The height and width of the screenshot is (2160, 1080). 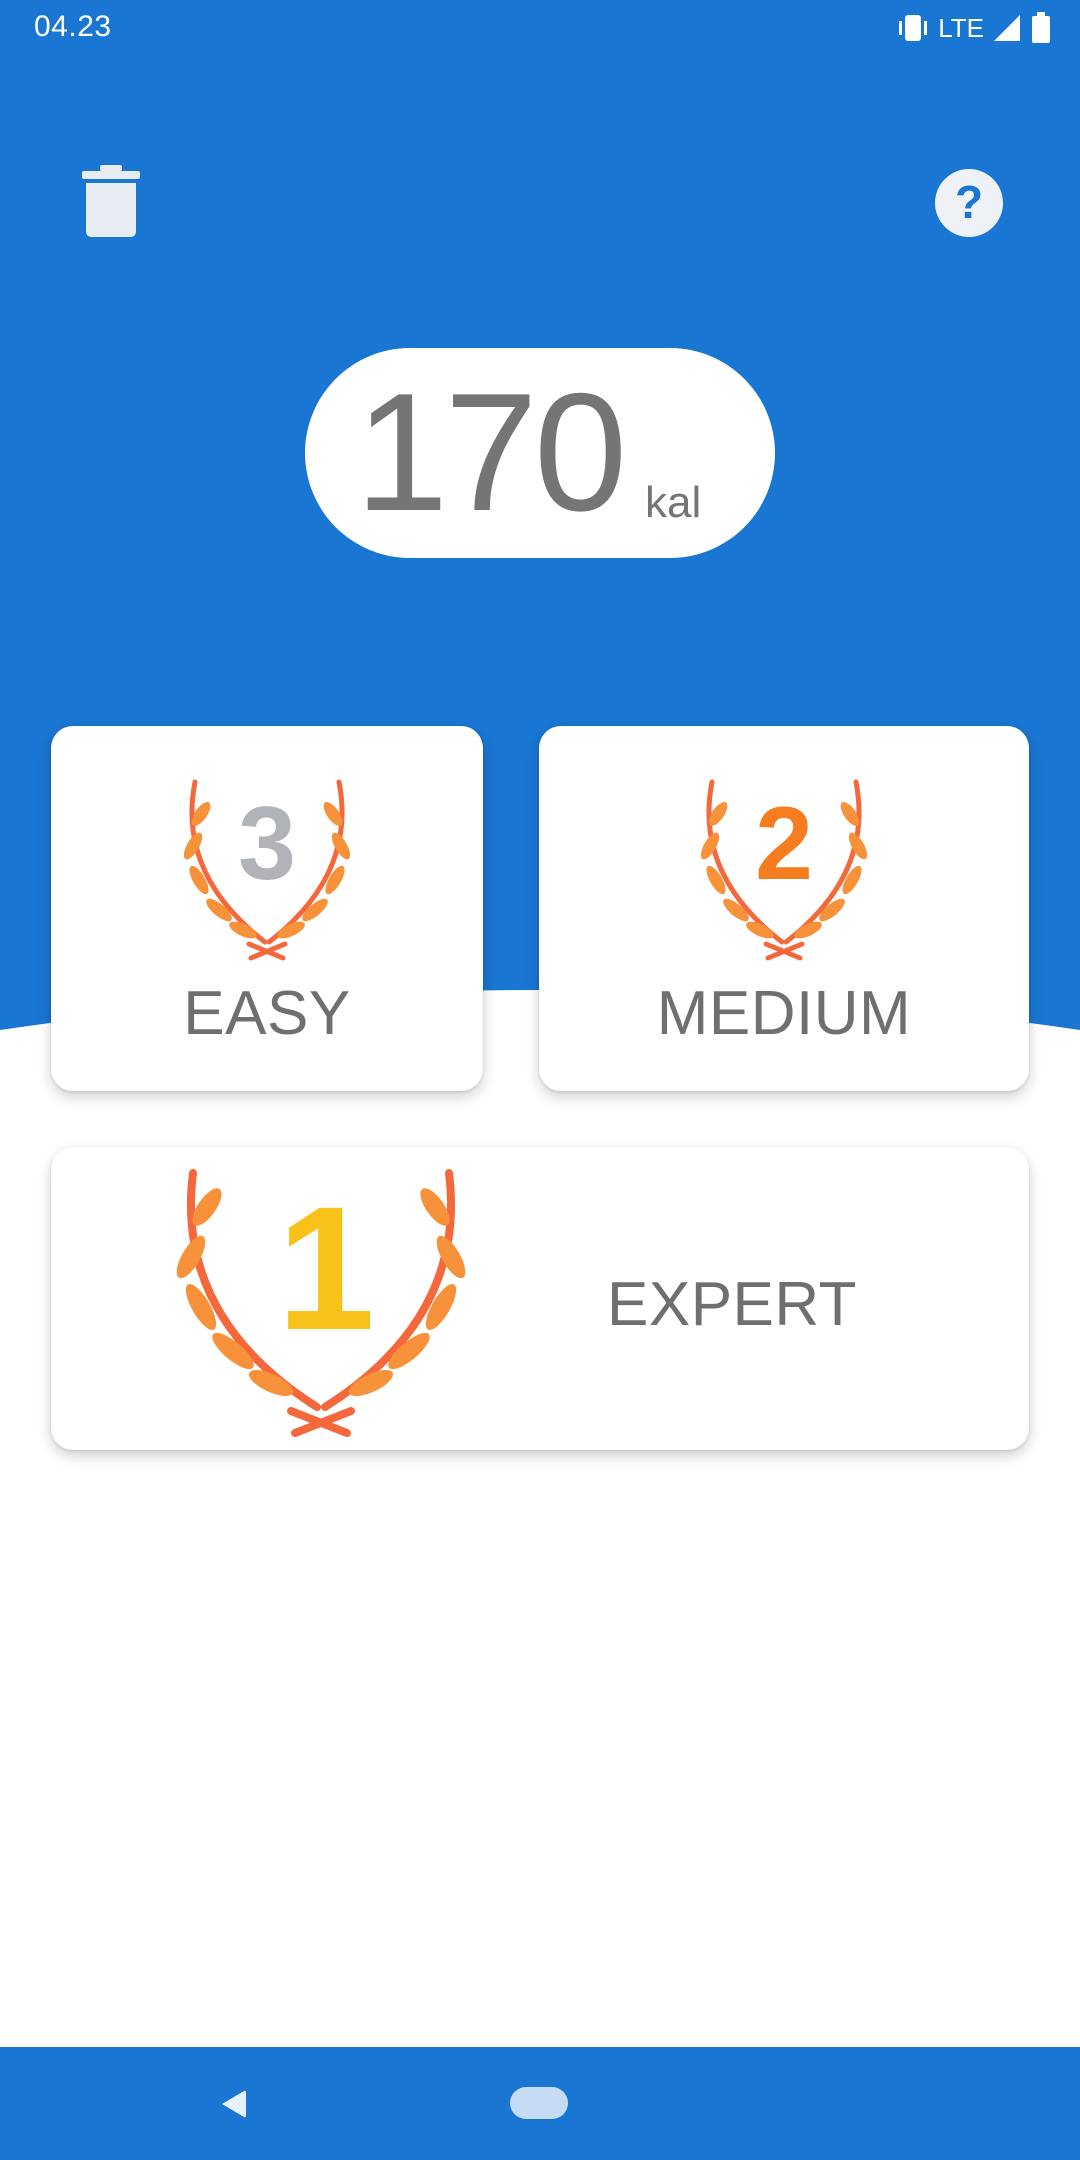 I want to click on battery-icon, so click(x=1041, y=27).